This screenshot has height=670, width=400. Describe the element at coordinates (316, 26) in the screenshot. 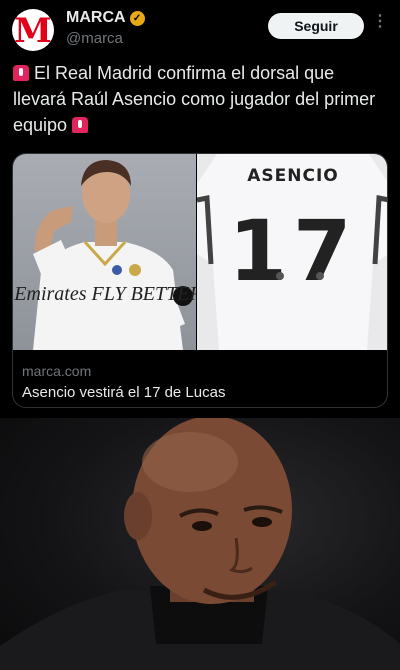

I see `follow-button: Seguir` at that location.